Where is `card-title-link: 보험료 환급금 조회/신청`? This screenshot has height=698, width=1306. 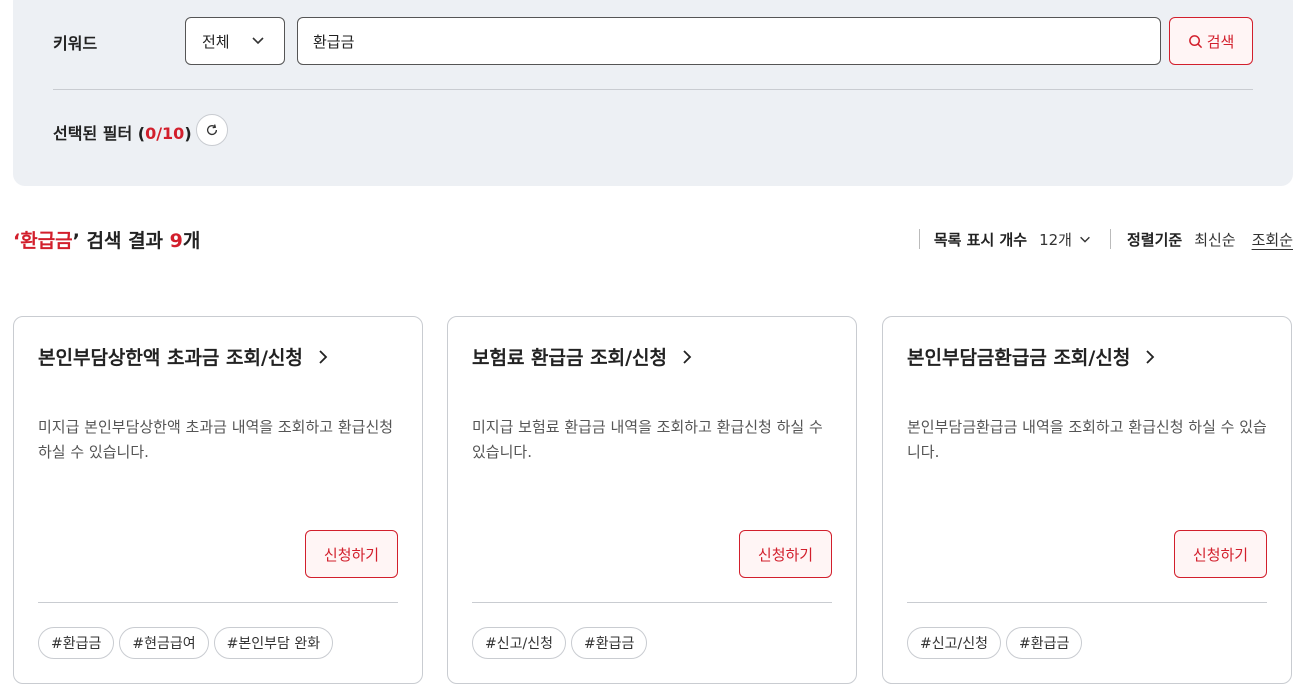
card-title-link: 보험료 환급금 조회/신청 is located at coordinates (583, 356).